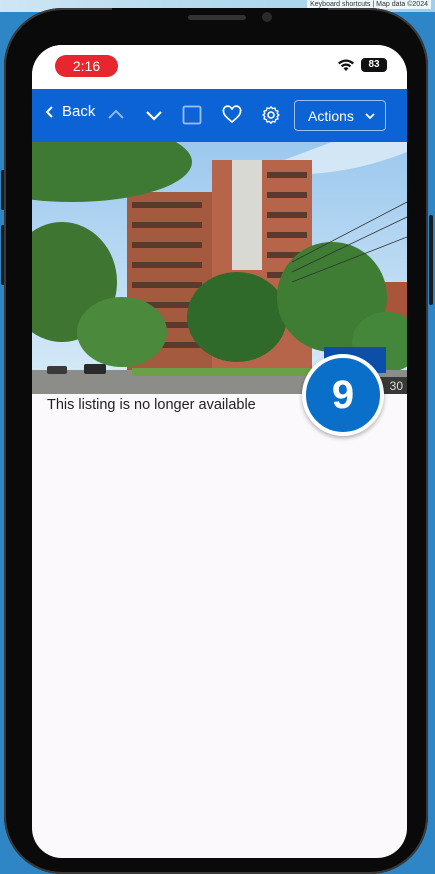  Describe the element at coordinates (346, 65) in the screenshot. I see `wifi-icon` at that location.